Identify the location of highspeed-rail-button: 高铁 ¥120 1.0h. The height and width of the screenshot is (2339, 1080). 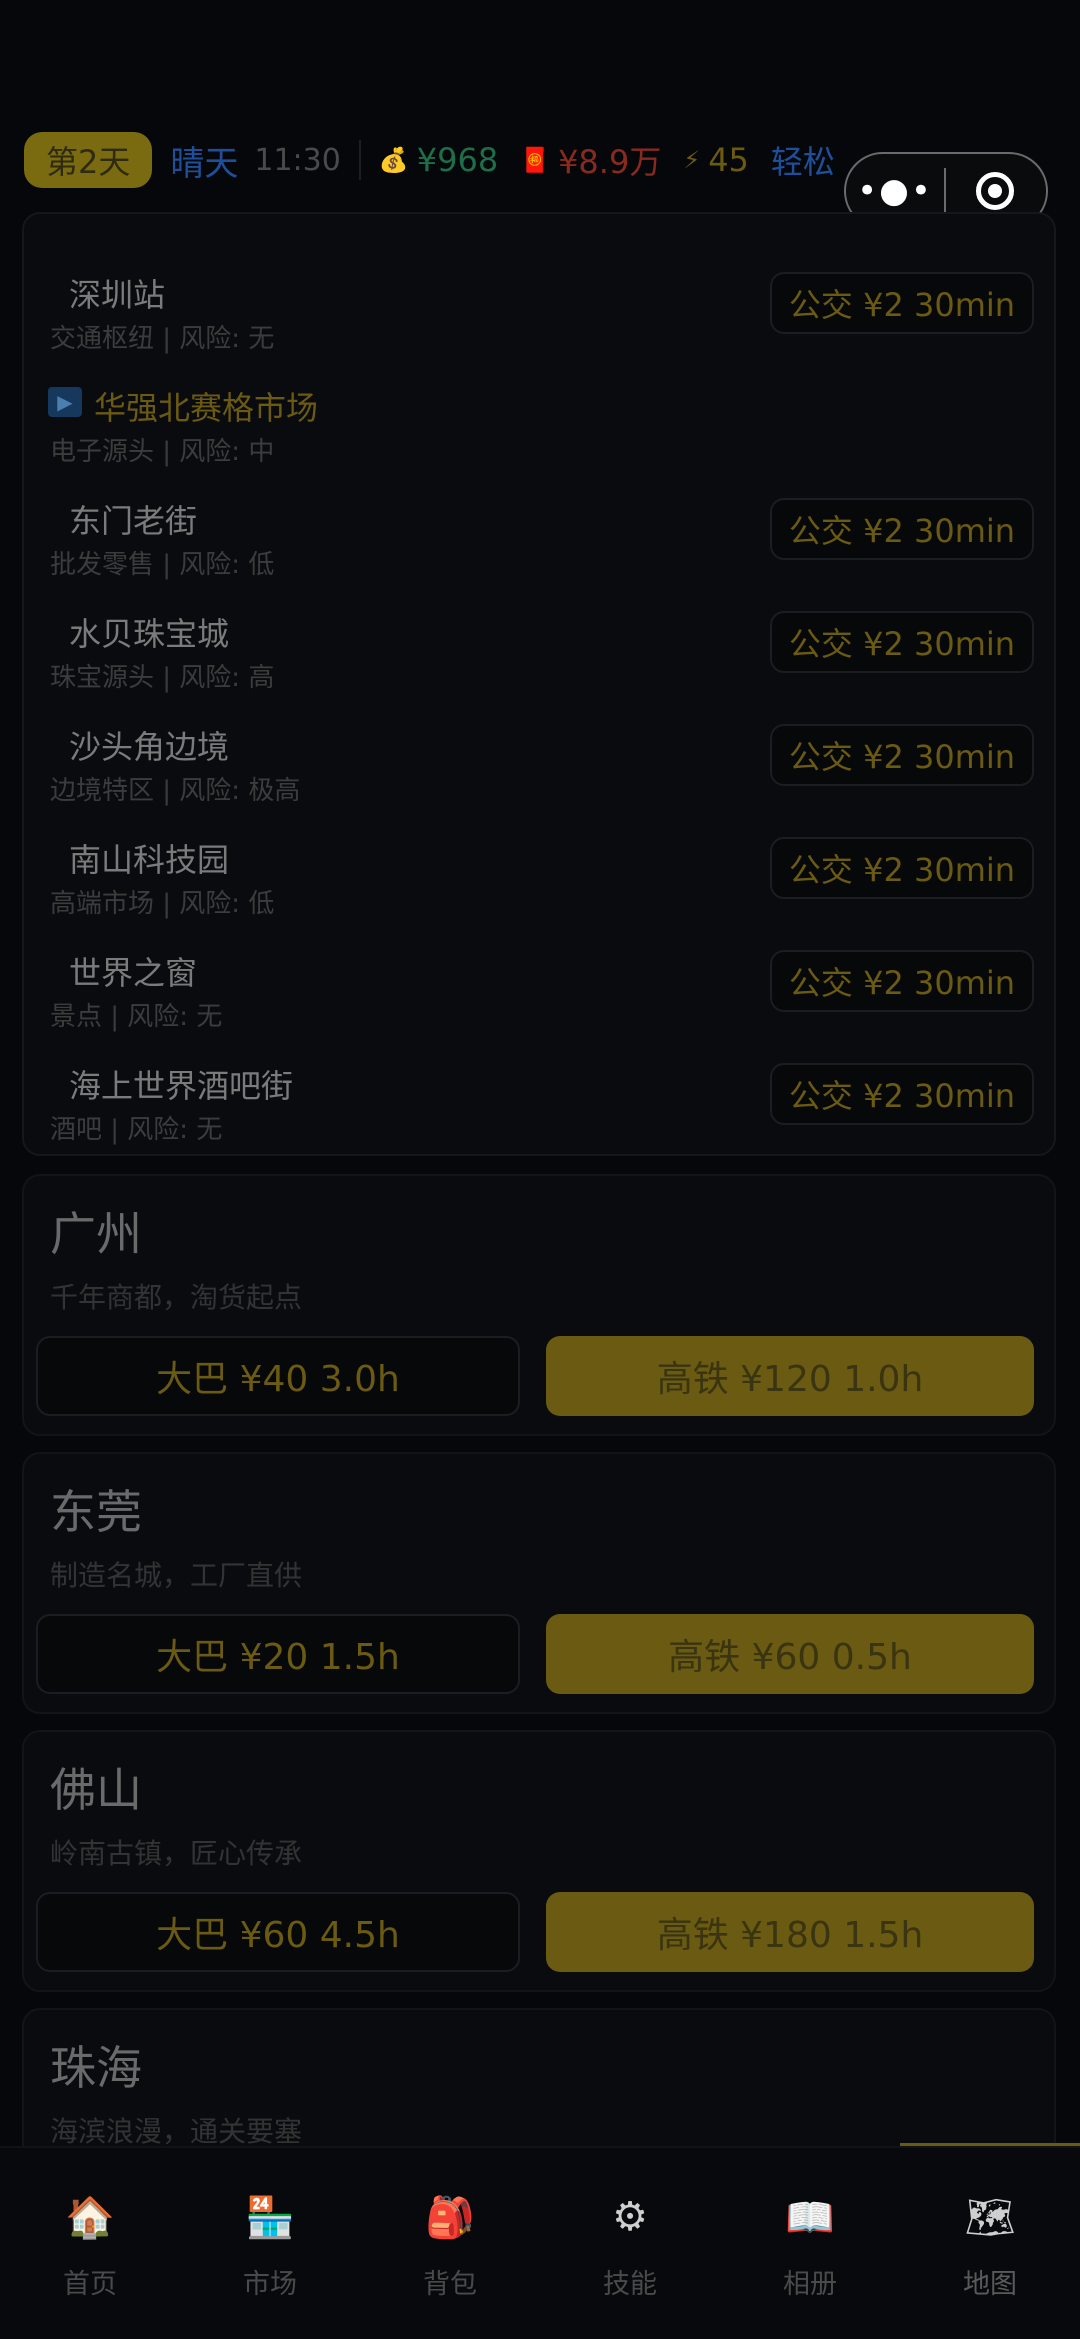
(790, 1376).